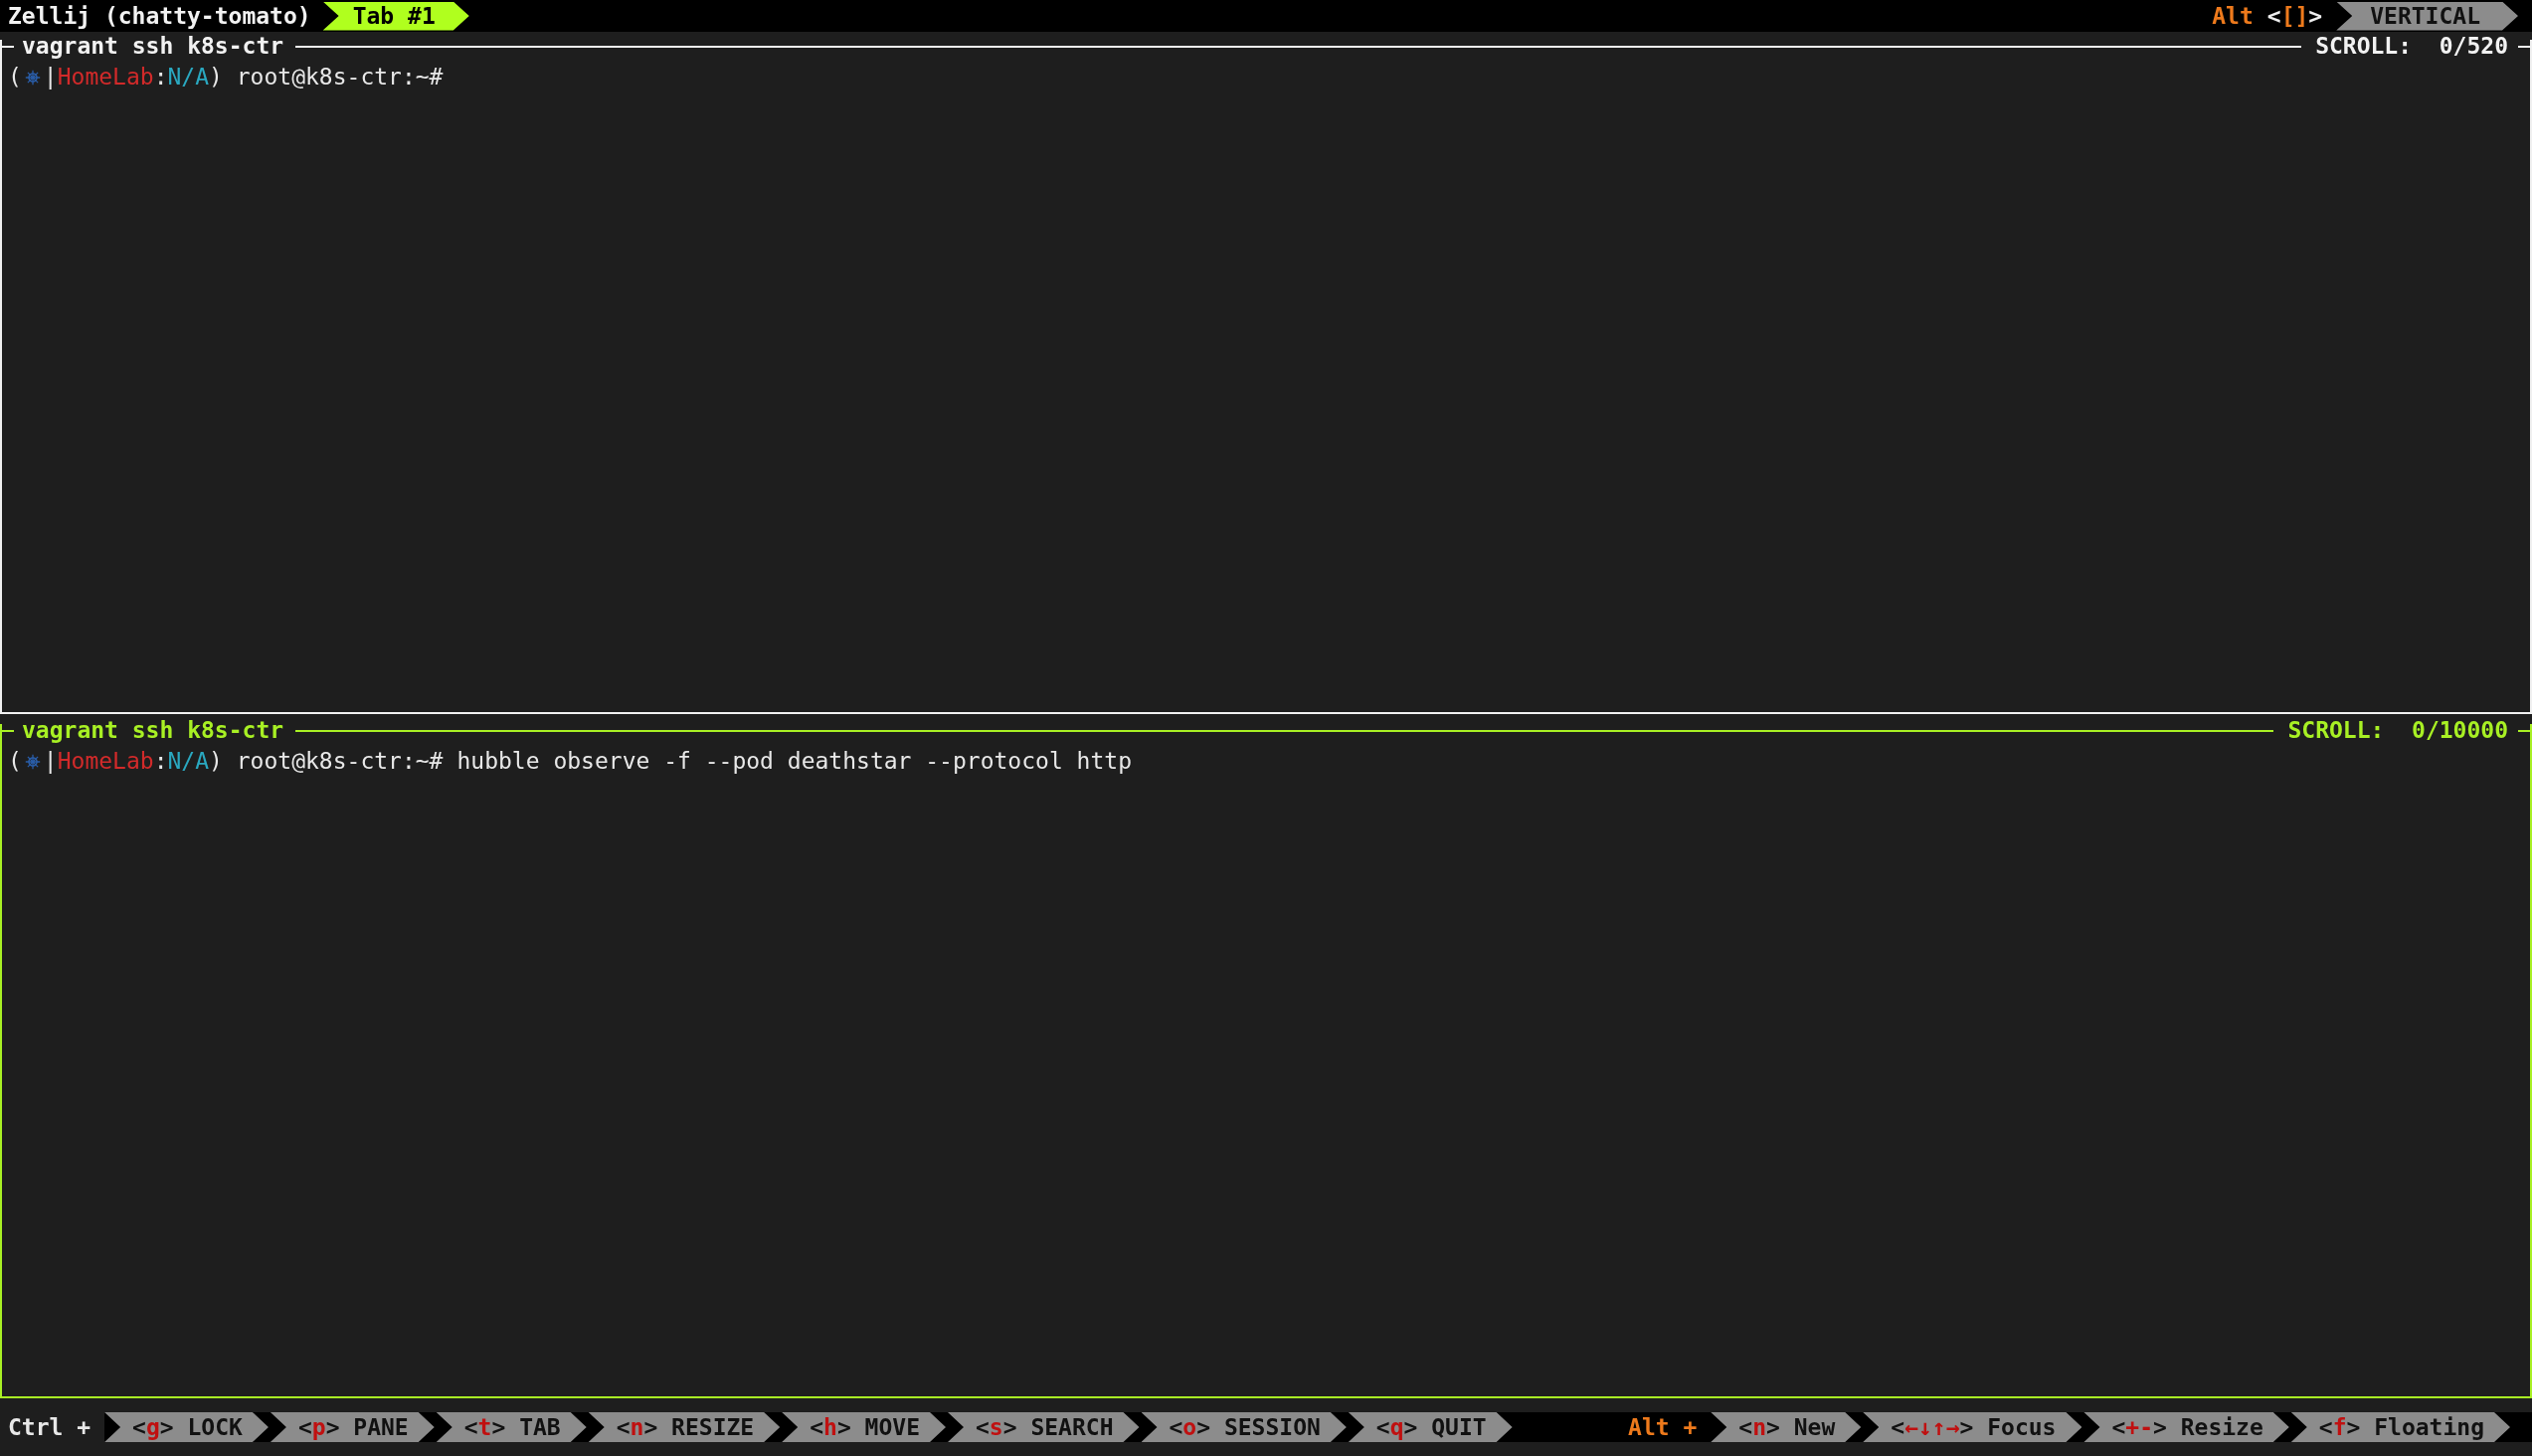 Image resolution: width=2532 pixels, height=1456 pixels. I want to click on keybinding-hint: <o> SESSION, so click(1244, 1427).